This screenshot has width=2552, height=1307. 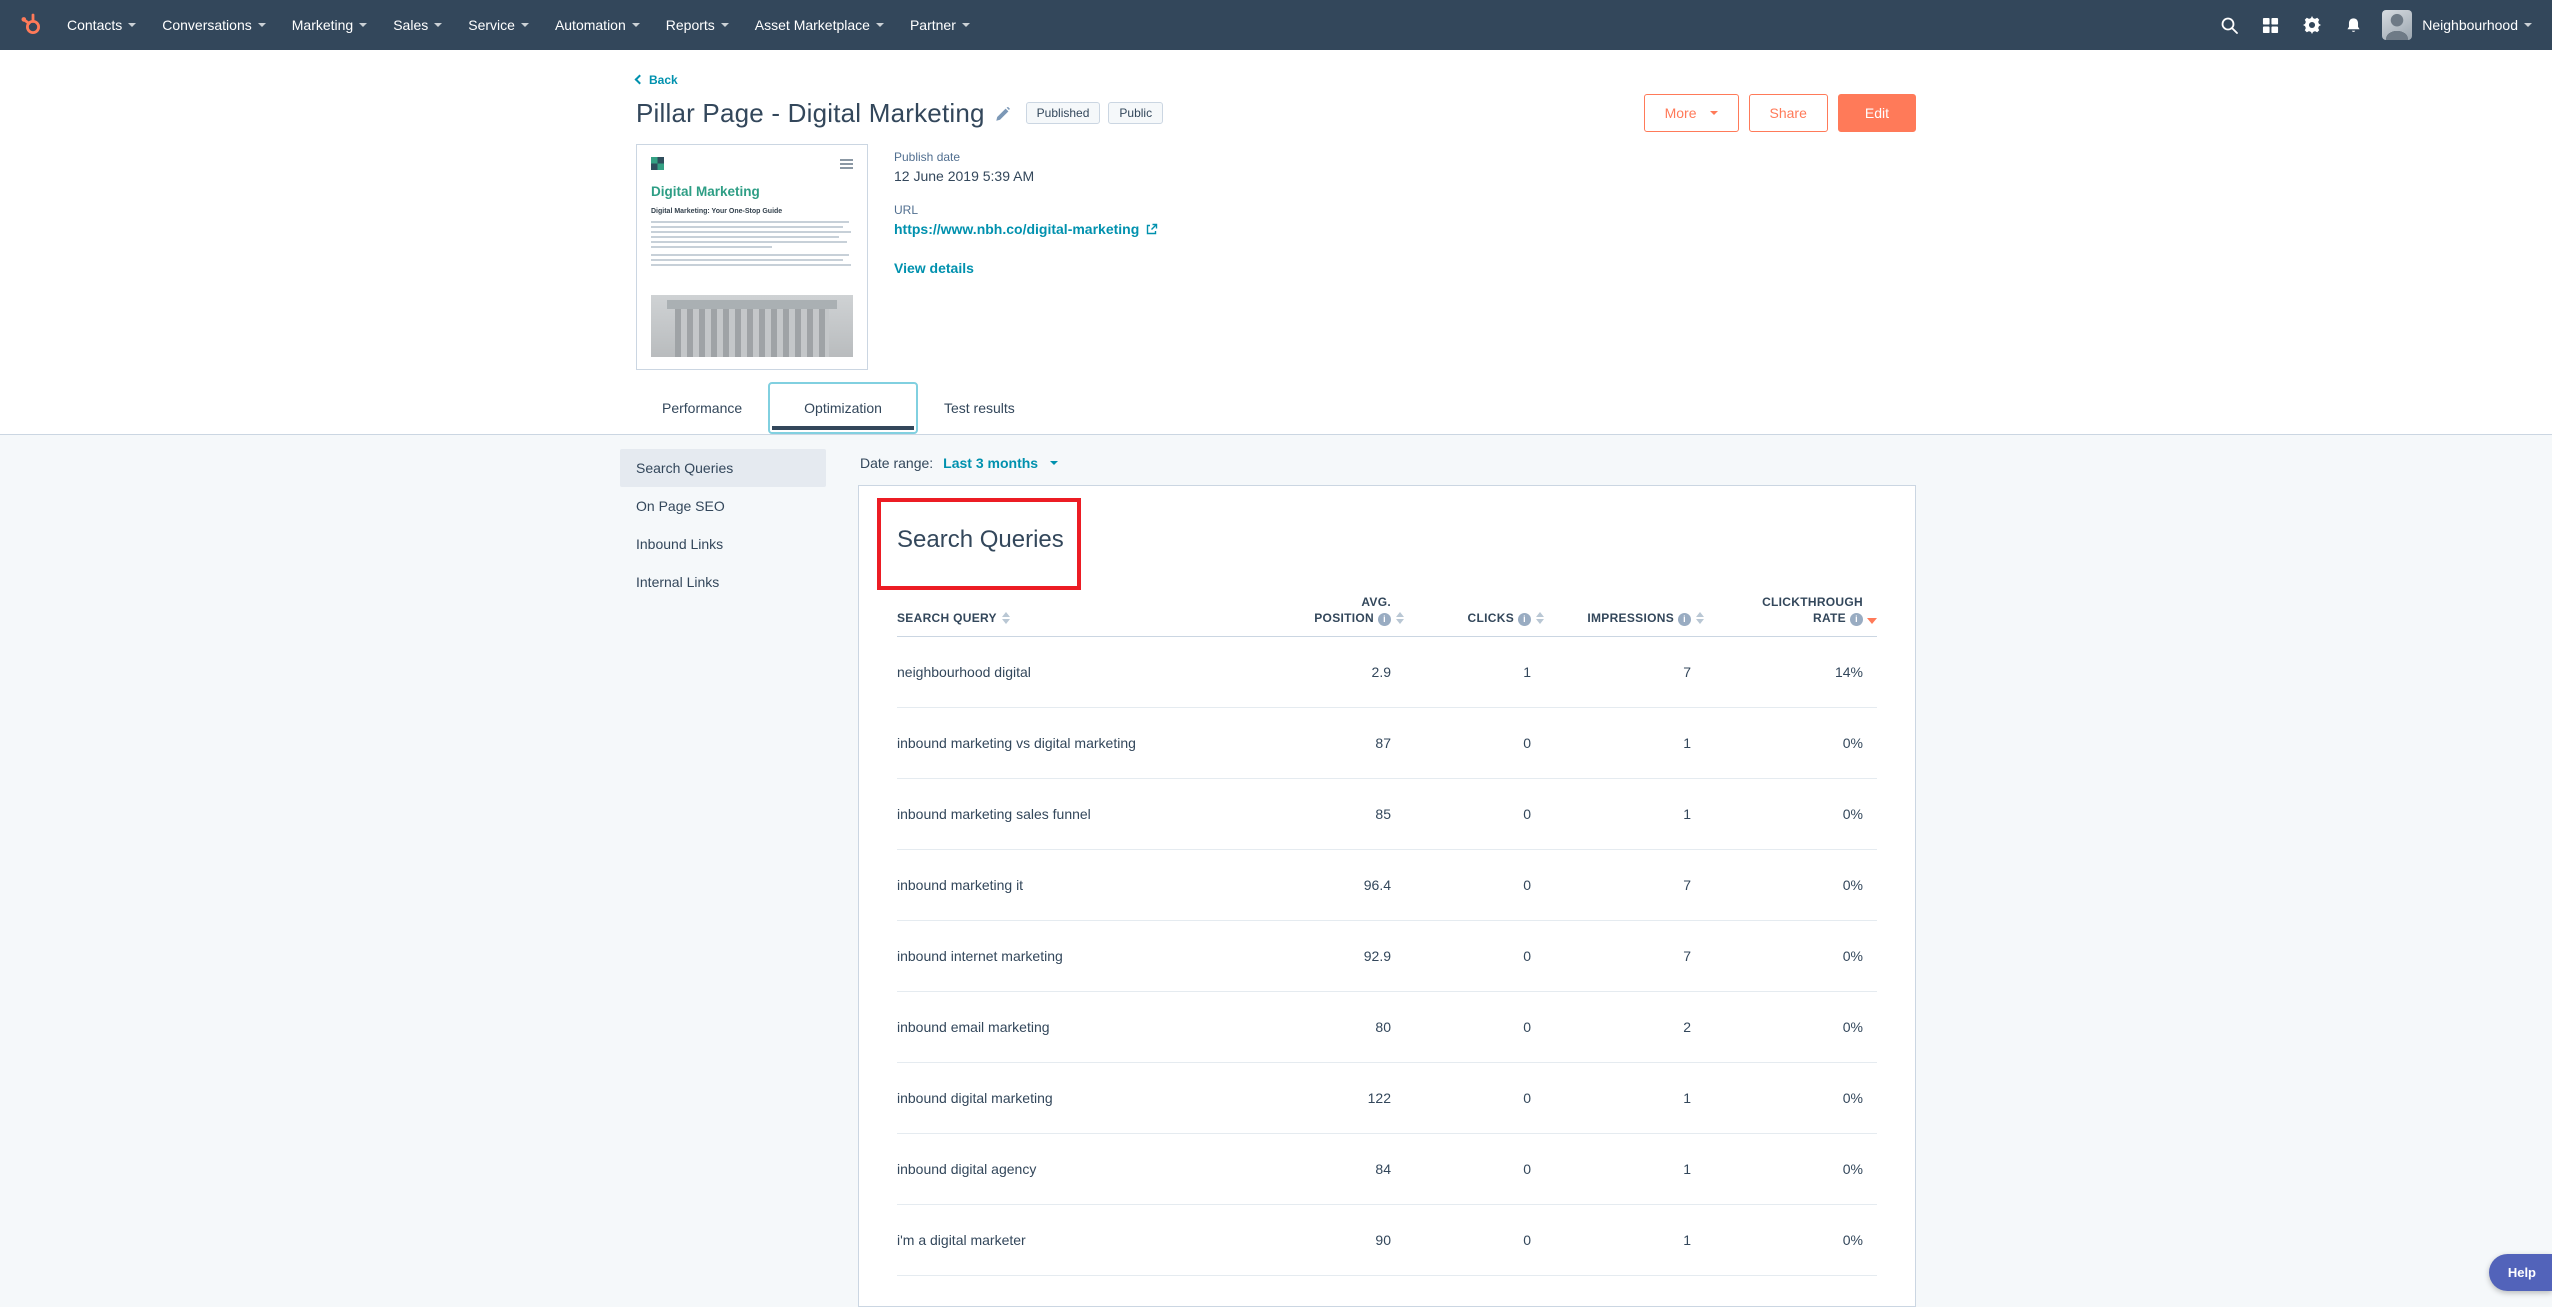 I want to click on column-header-clicks: CLICKS, so click(x=1475, y=618).